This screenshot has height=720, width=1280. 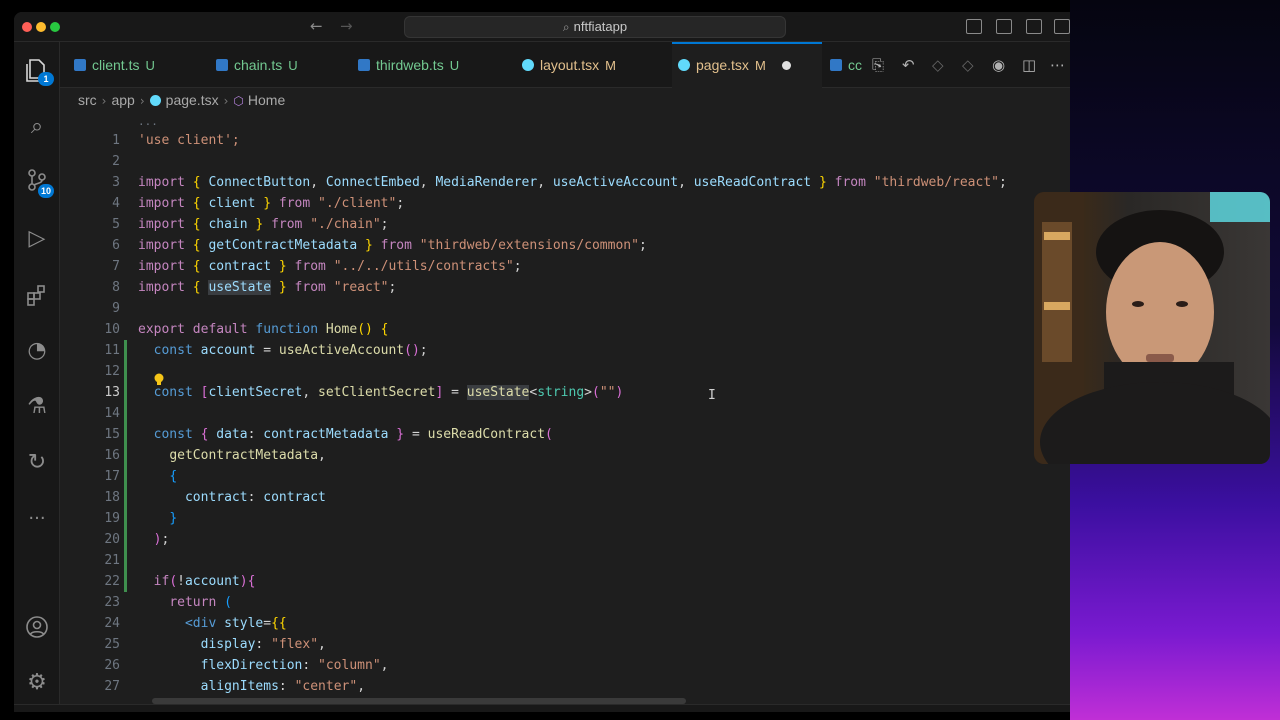 I want to click on tab-page-tsx: page.tsx M, so click(x=747, y=65).